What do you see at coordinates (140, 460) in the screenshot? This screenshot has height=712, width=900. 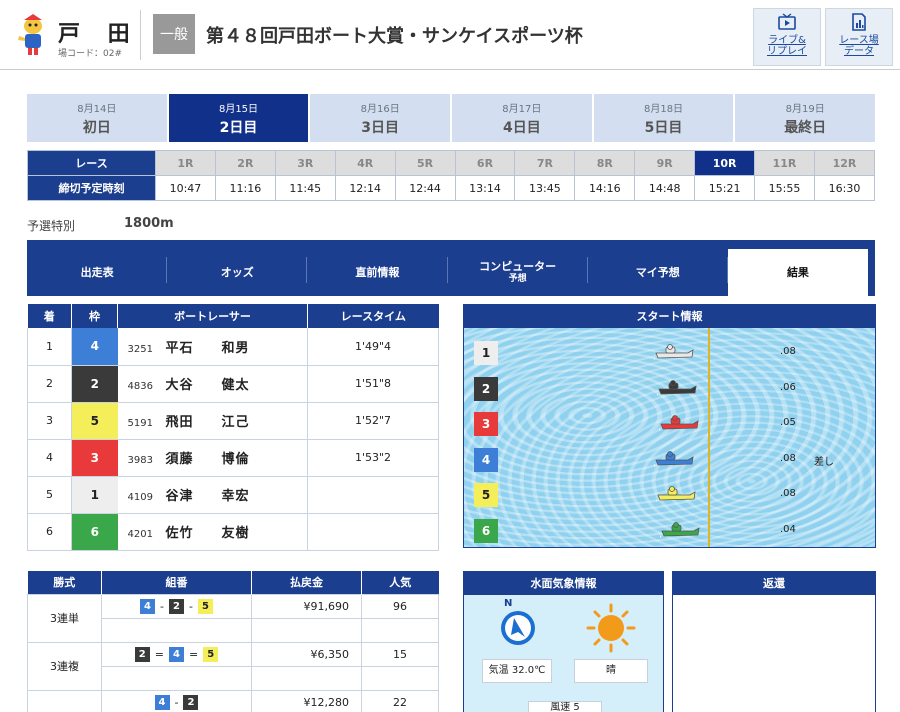 I see `racer-reg-no: 3983` at bounding box center [140, 460].